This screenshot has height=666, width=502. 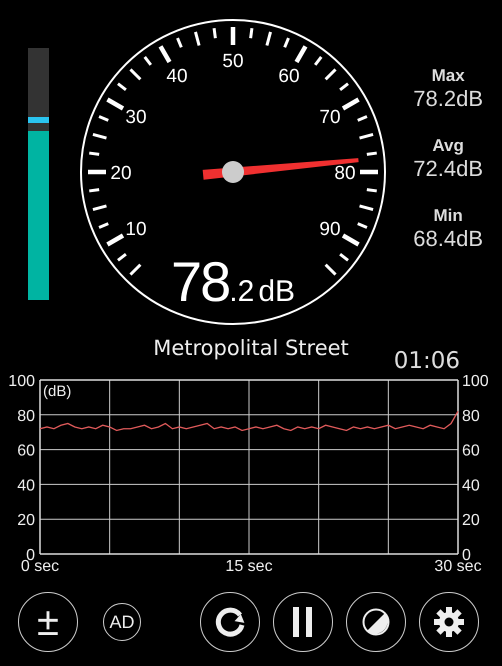 I want to click on scale-label: 40, so click(x=177, y=76).